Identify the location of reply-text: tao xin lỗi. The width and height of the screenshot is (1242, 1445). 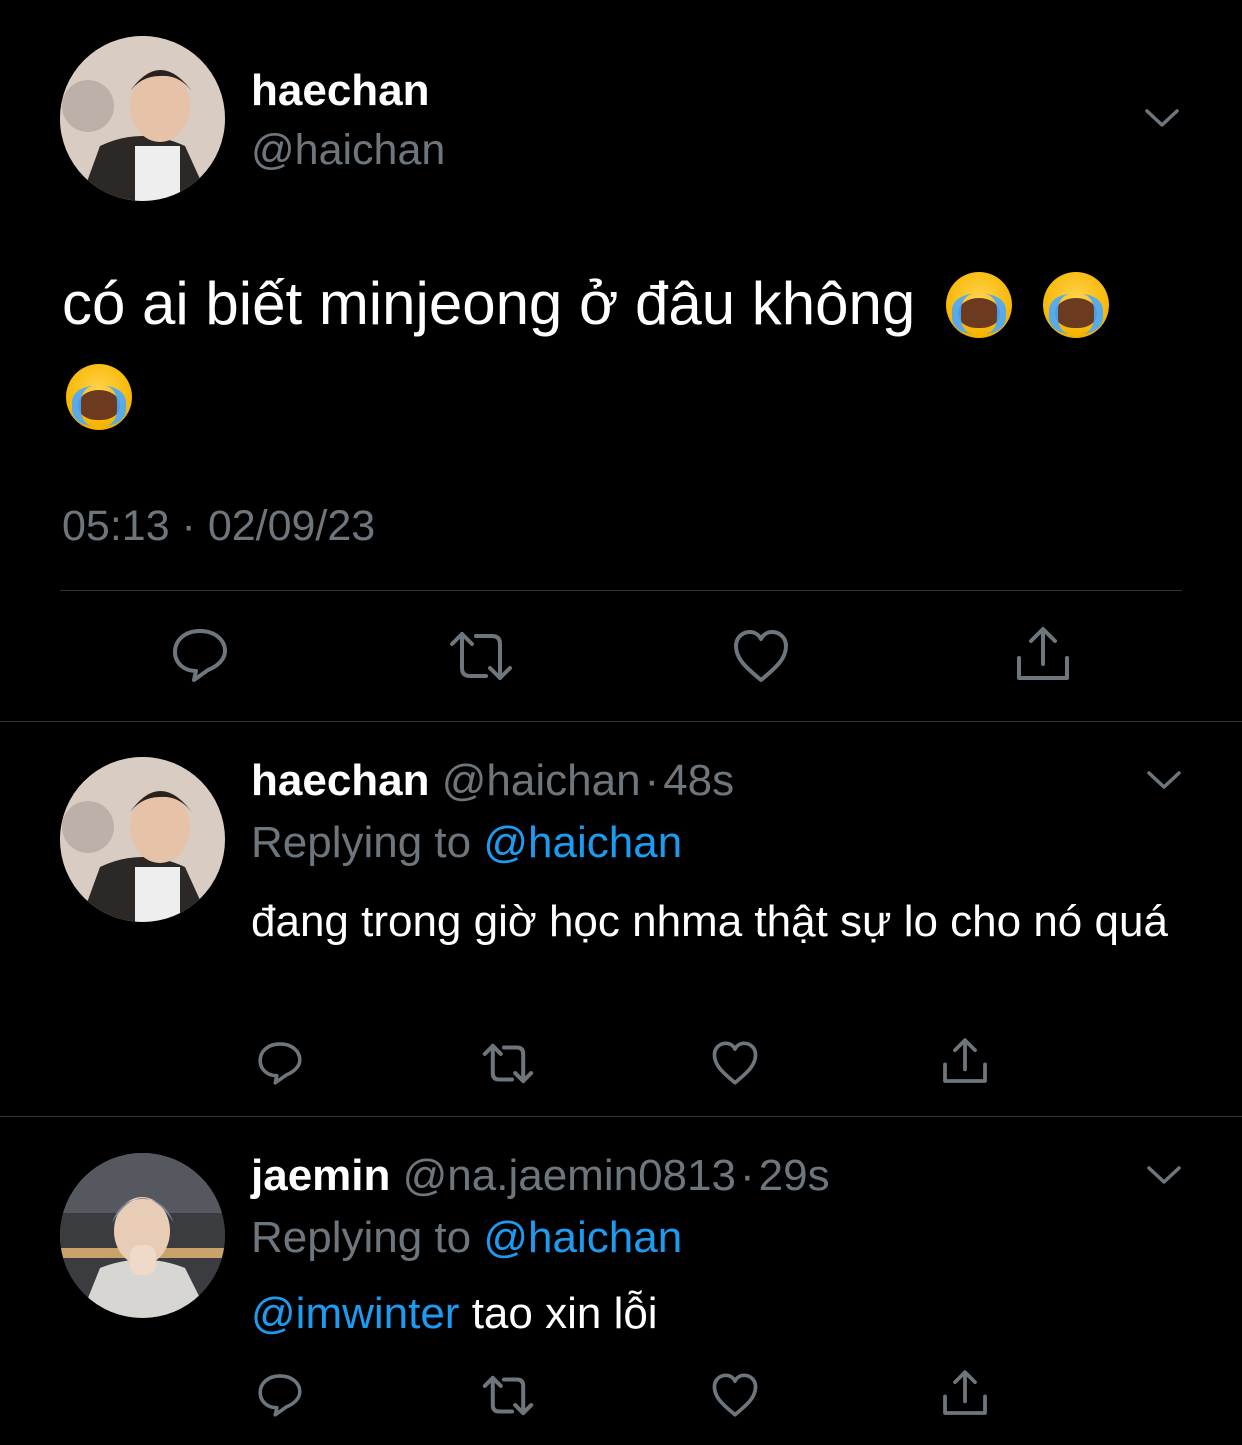
(564, 1313).